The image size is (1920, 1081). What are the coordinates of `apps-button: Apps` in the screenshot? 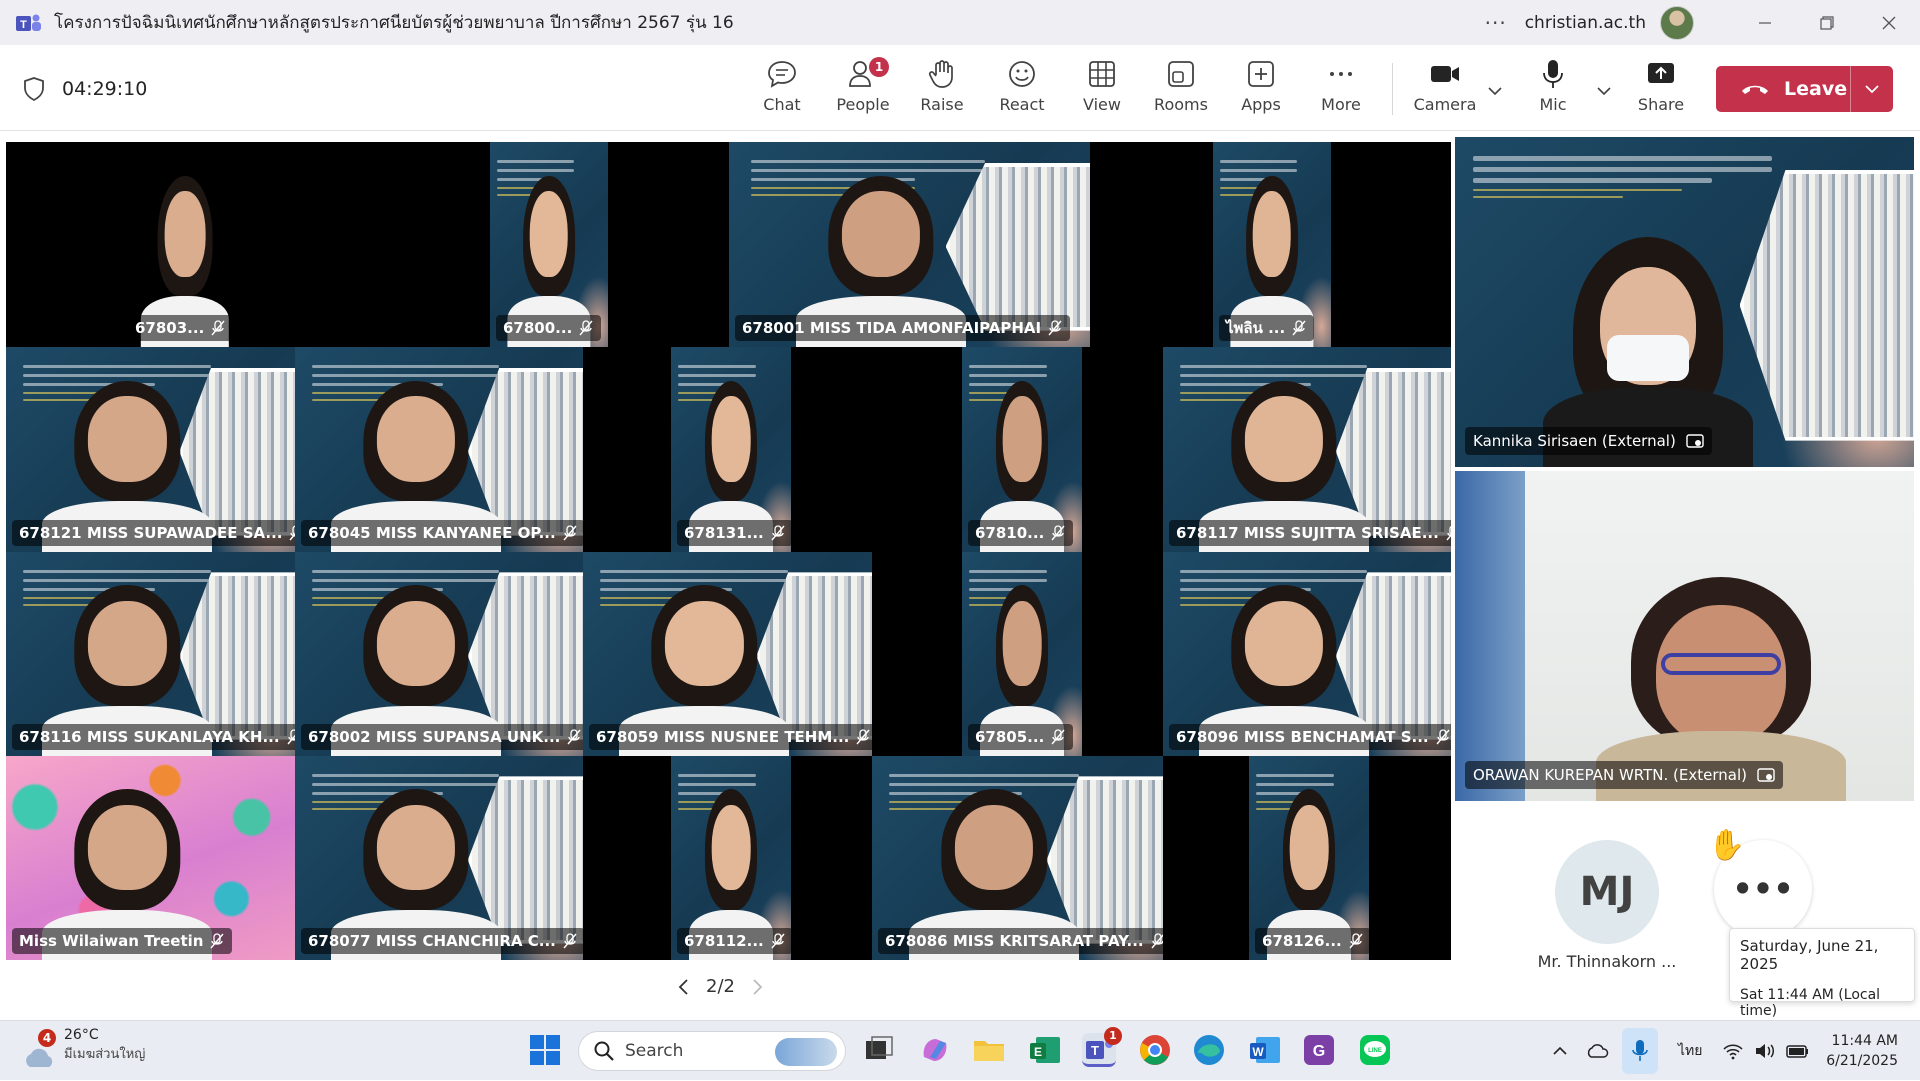 It's located at (1261, 86).